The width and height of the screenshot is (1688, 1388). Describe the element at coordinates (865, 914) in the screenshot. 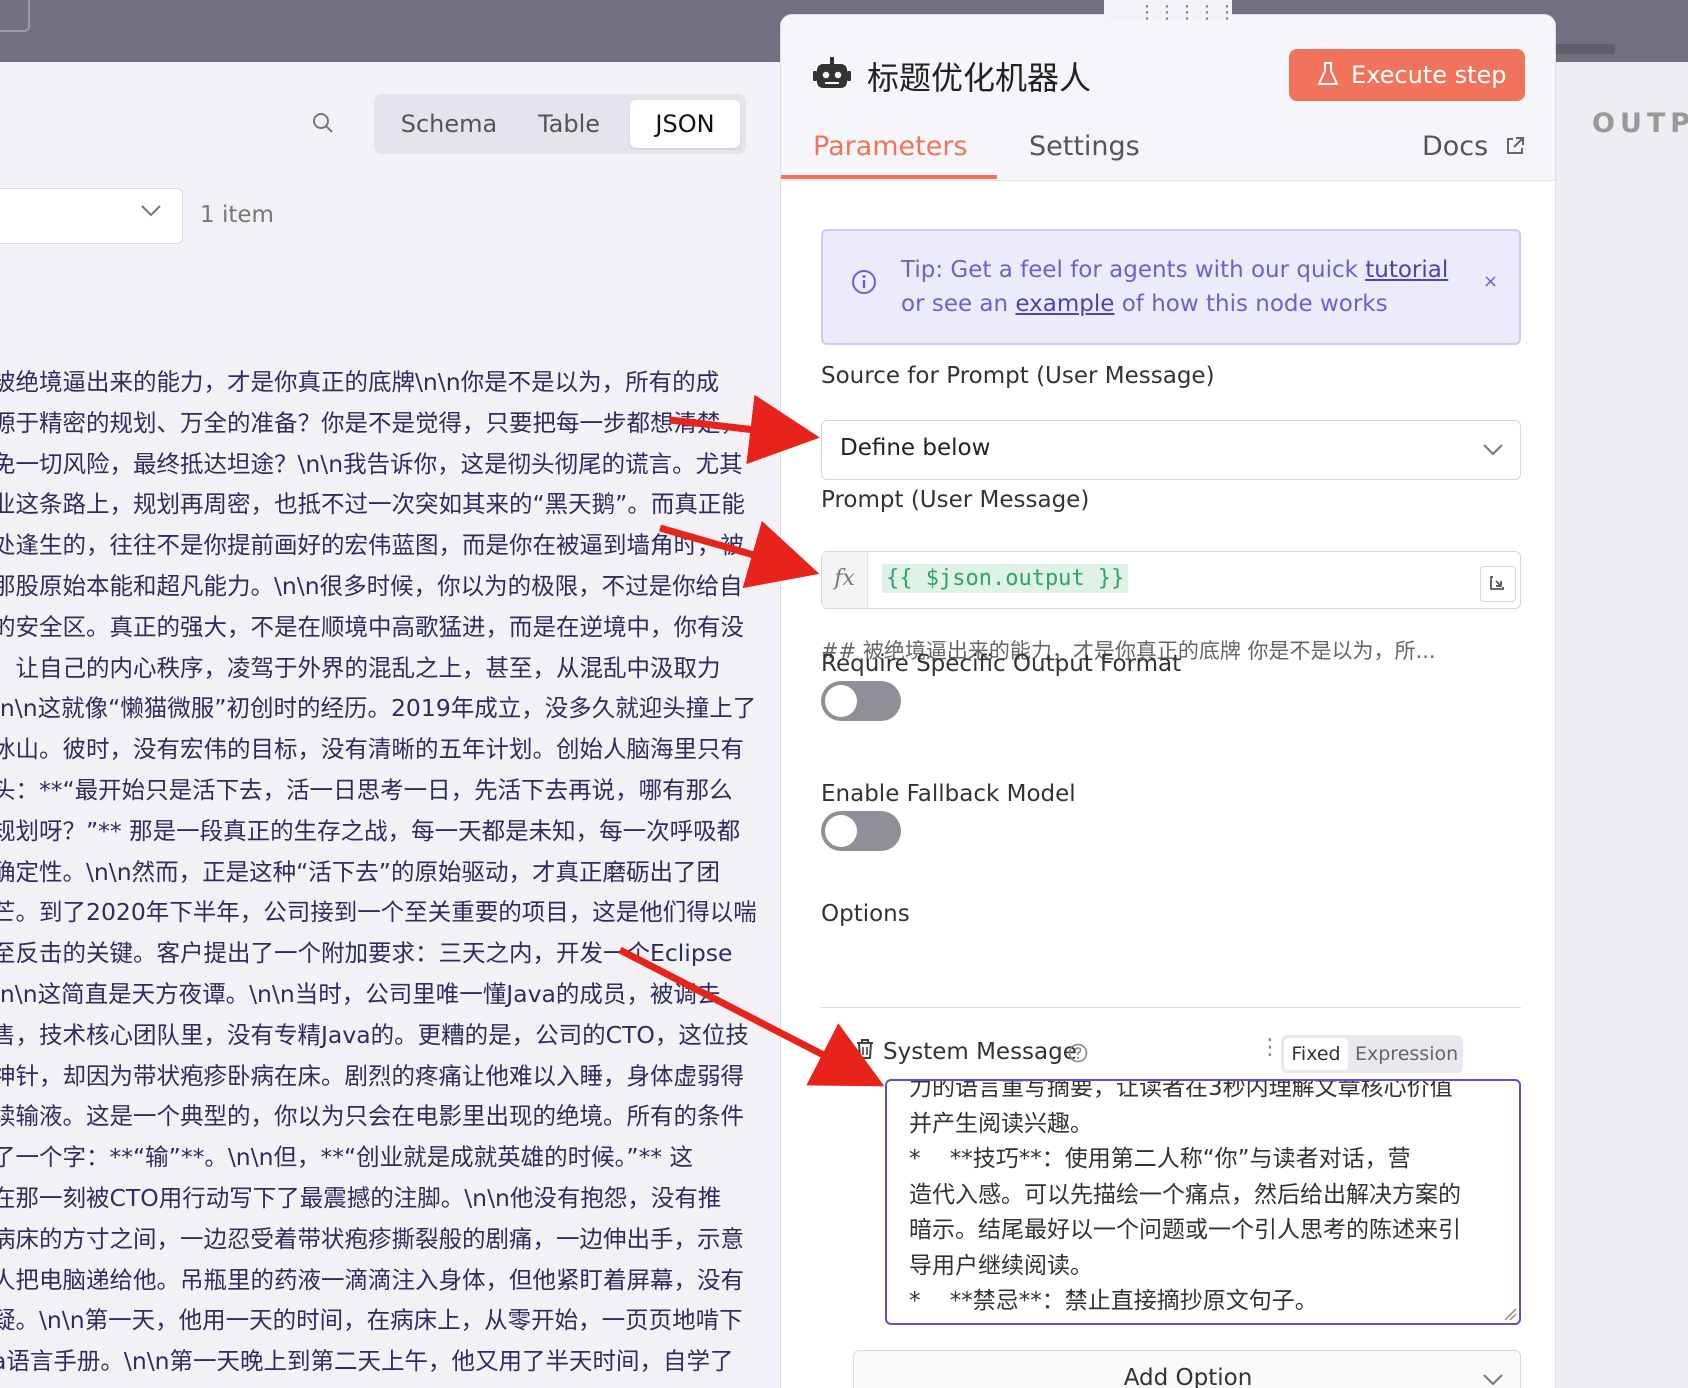

I see `options-heading: Options` at that location.